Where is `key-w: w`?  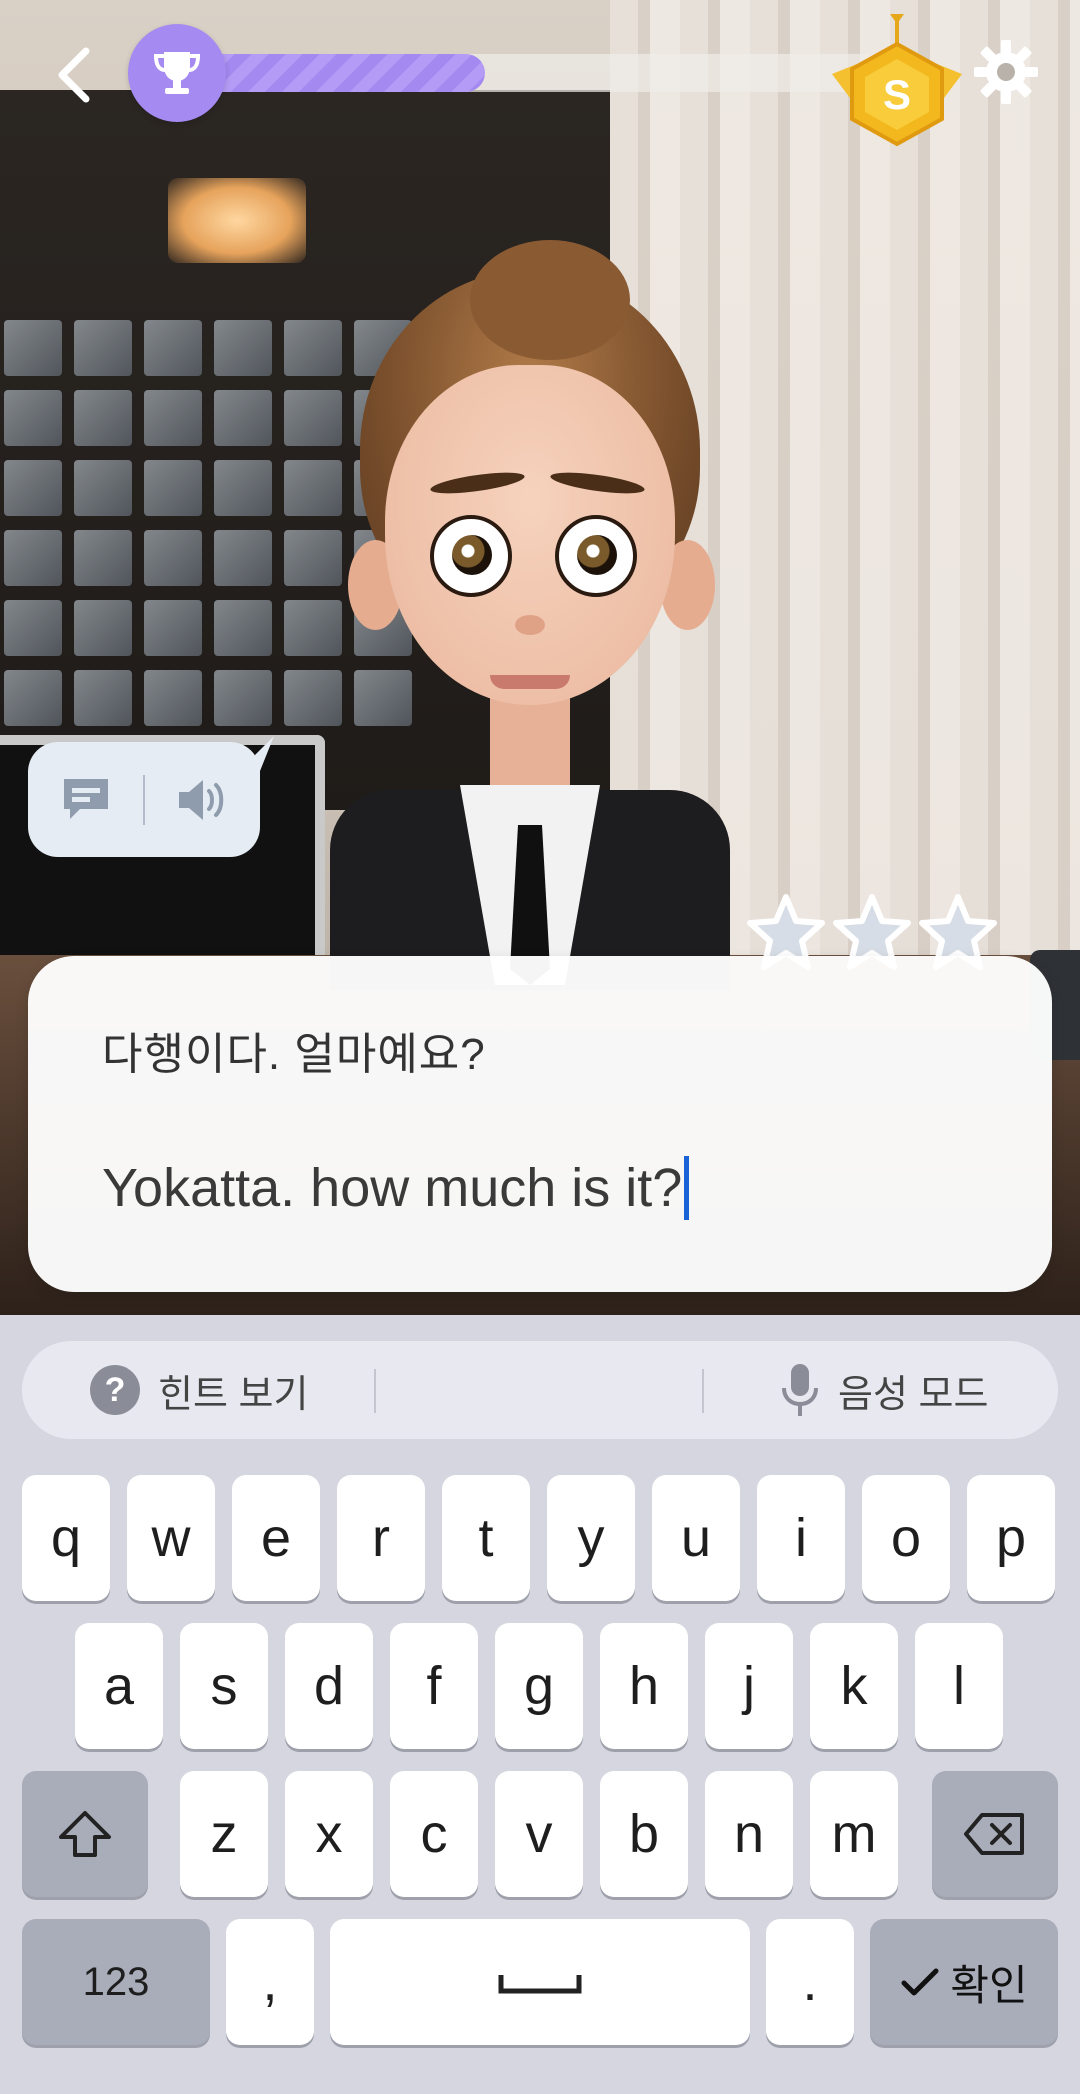
key-w: w is located at coordinates (171, 1538).